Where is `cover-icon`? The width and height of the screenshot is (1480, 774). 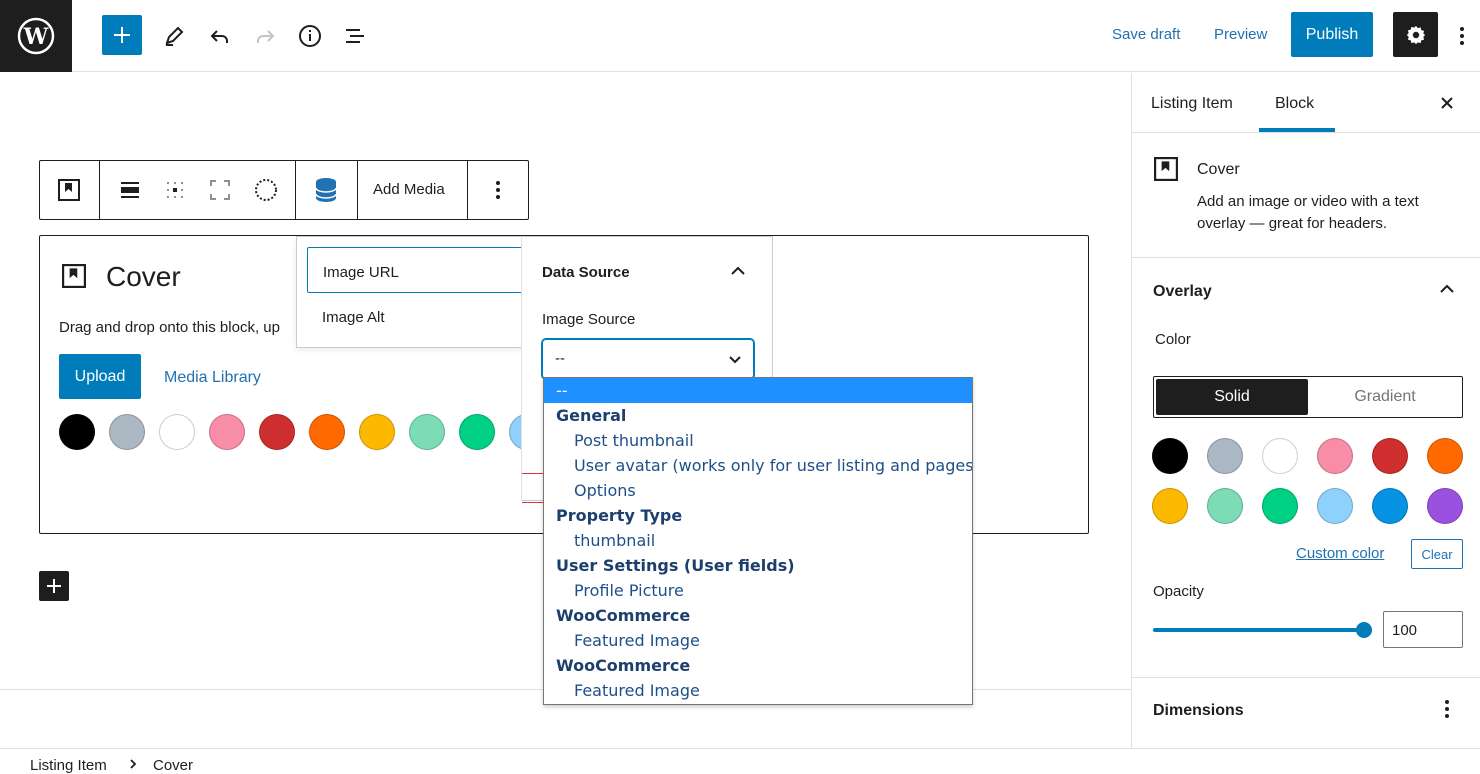
cover-icon is located at coordinates (74, 278).